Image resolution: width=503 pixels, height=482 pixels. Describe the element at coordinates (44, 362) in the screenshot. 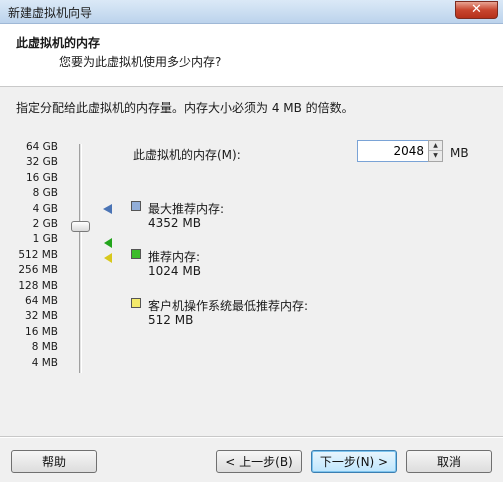

I see `tick-label: 4 MB` at that location.